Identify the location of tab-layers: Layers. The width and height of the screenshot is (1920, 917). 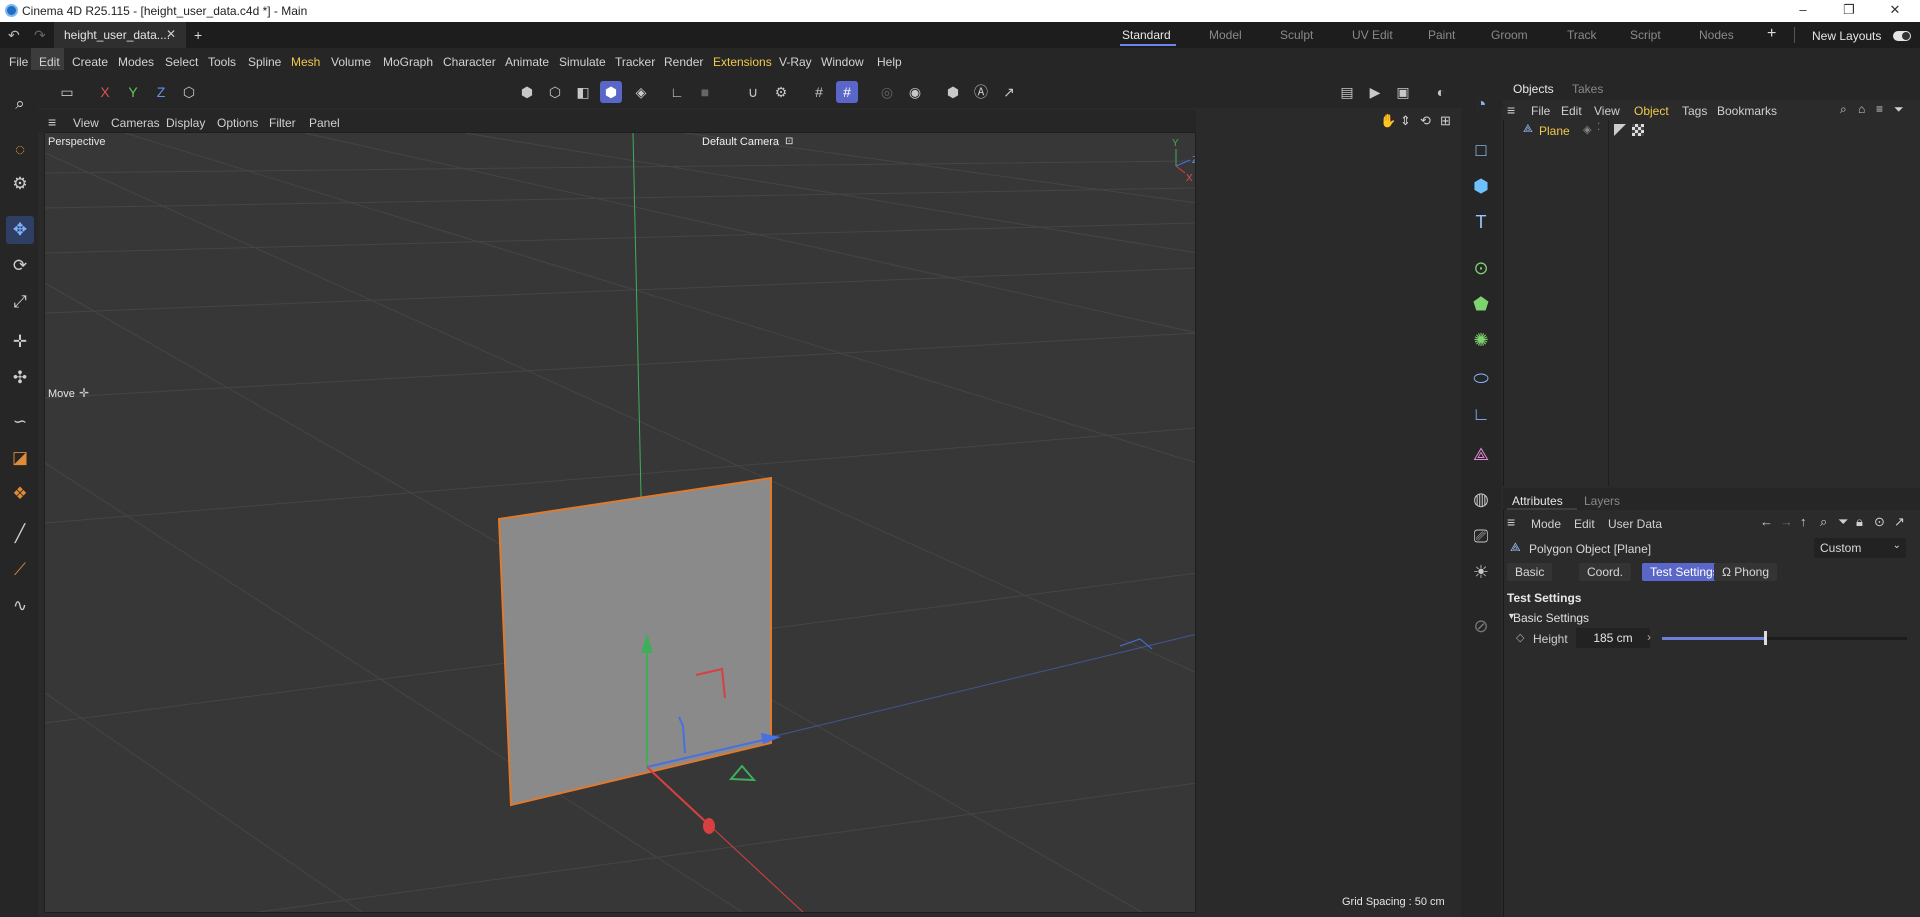
(1602, 501).